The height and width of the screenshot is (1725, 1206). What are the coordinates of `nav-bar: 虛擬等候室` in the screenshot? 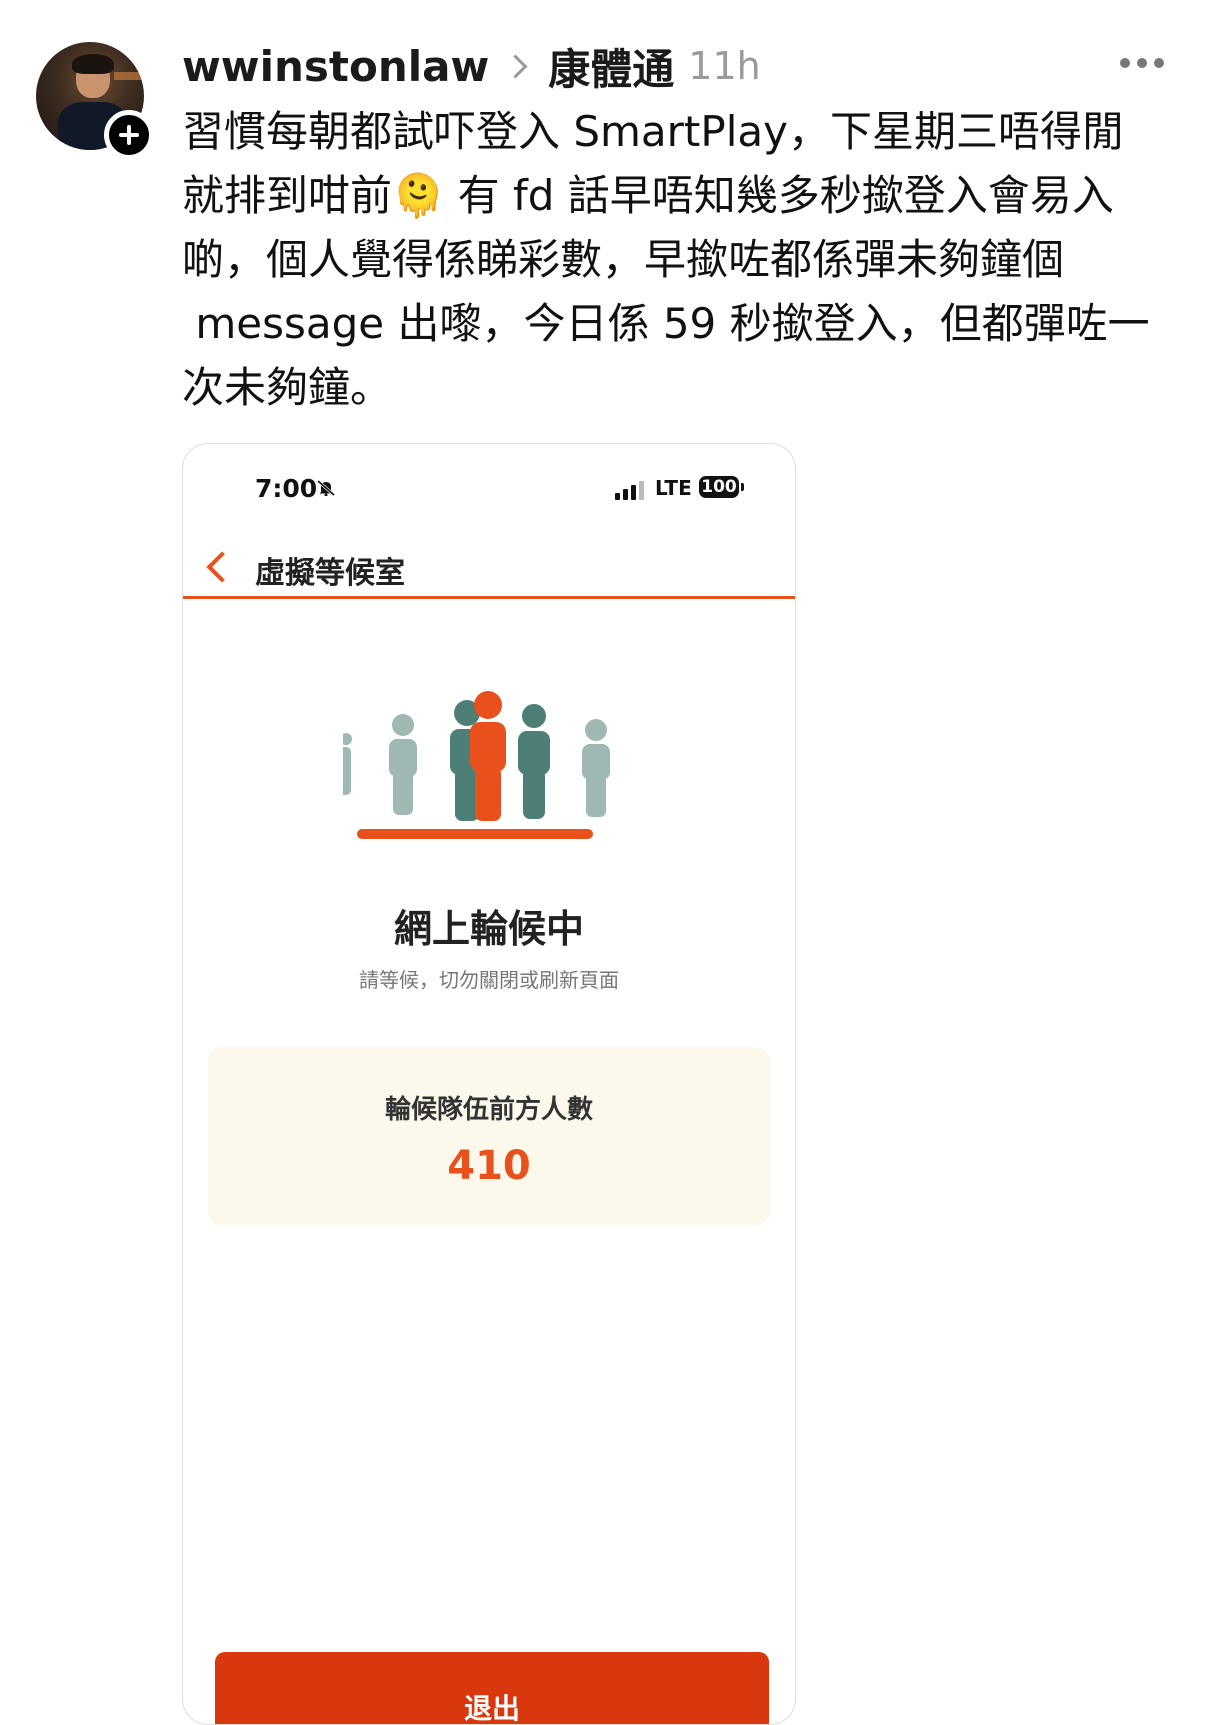 It's located at (489, 569).